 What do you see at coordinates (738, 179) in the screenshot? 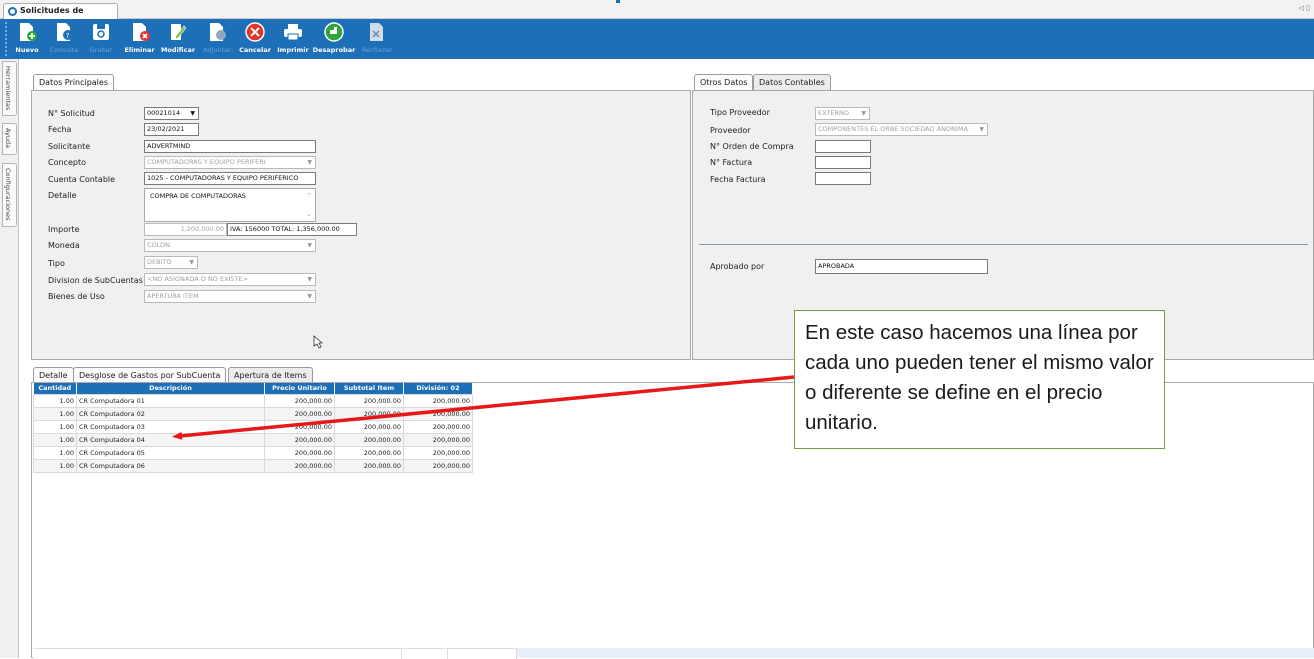
I see `fecha-factura-label: Fecha Factura` at bounding box center [738, 179].